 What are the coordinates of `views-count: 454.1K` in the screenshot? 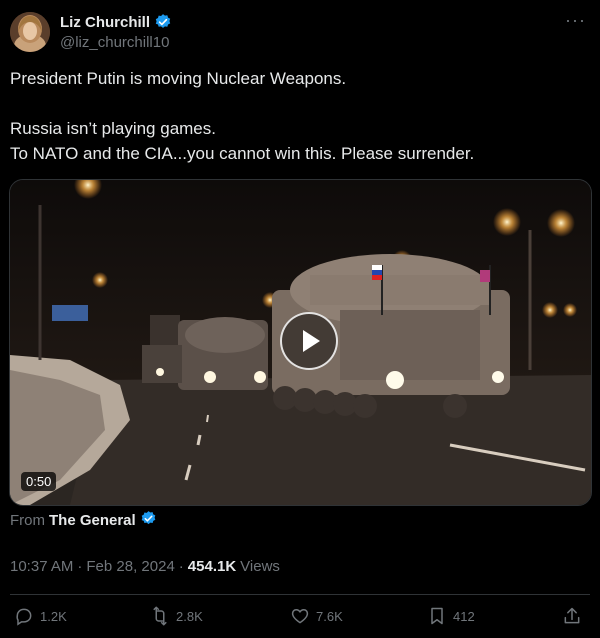 It's located at (212, 566).